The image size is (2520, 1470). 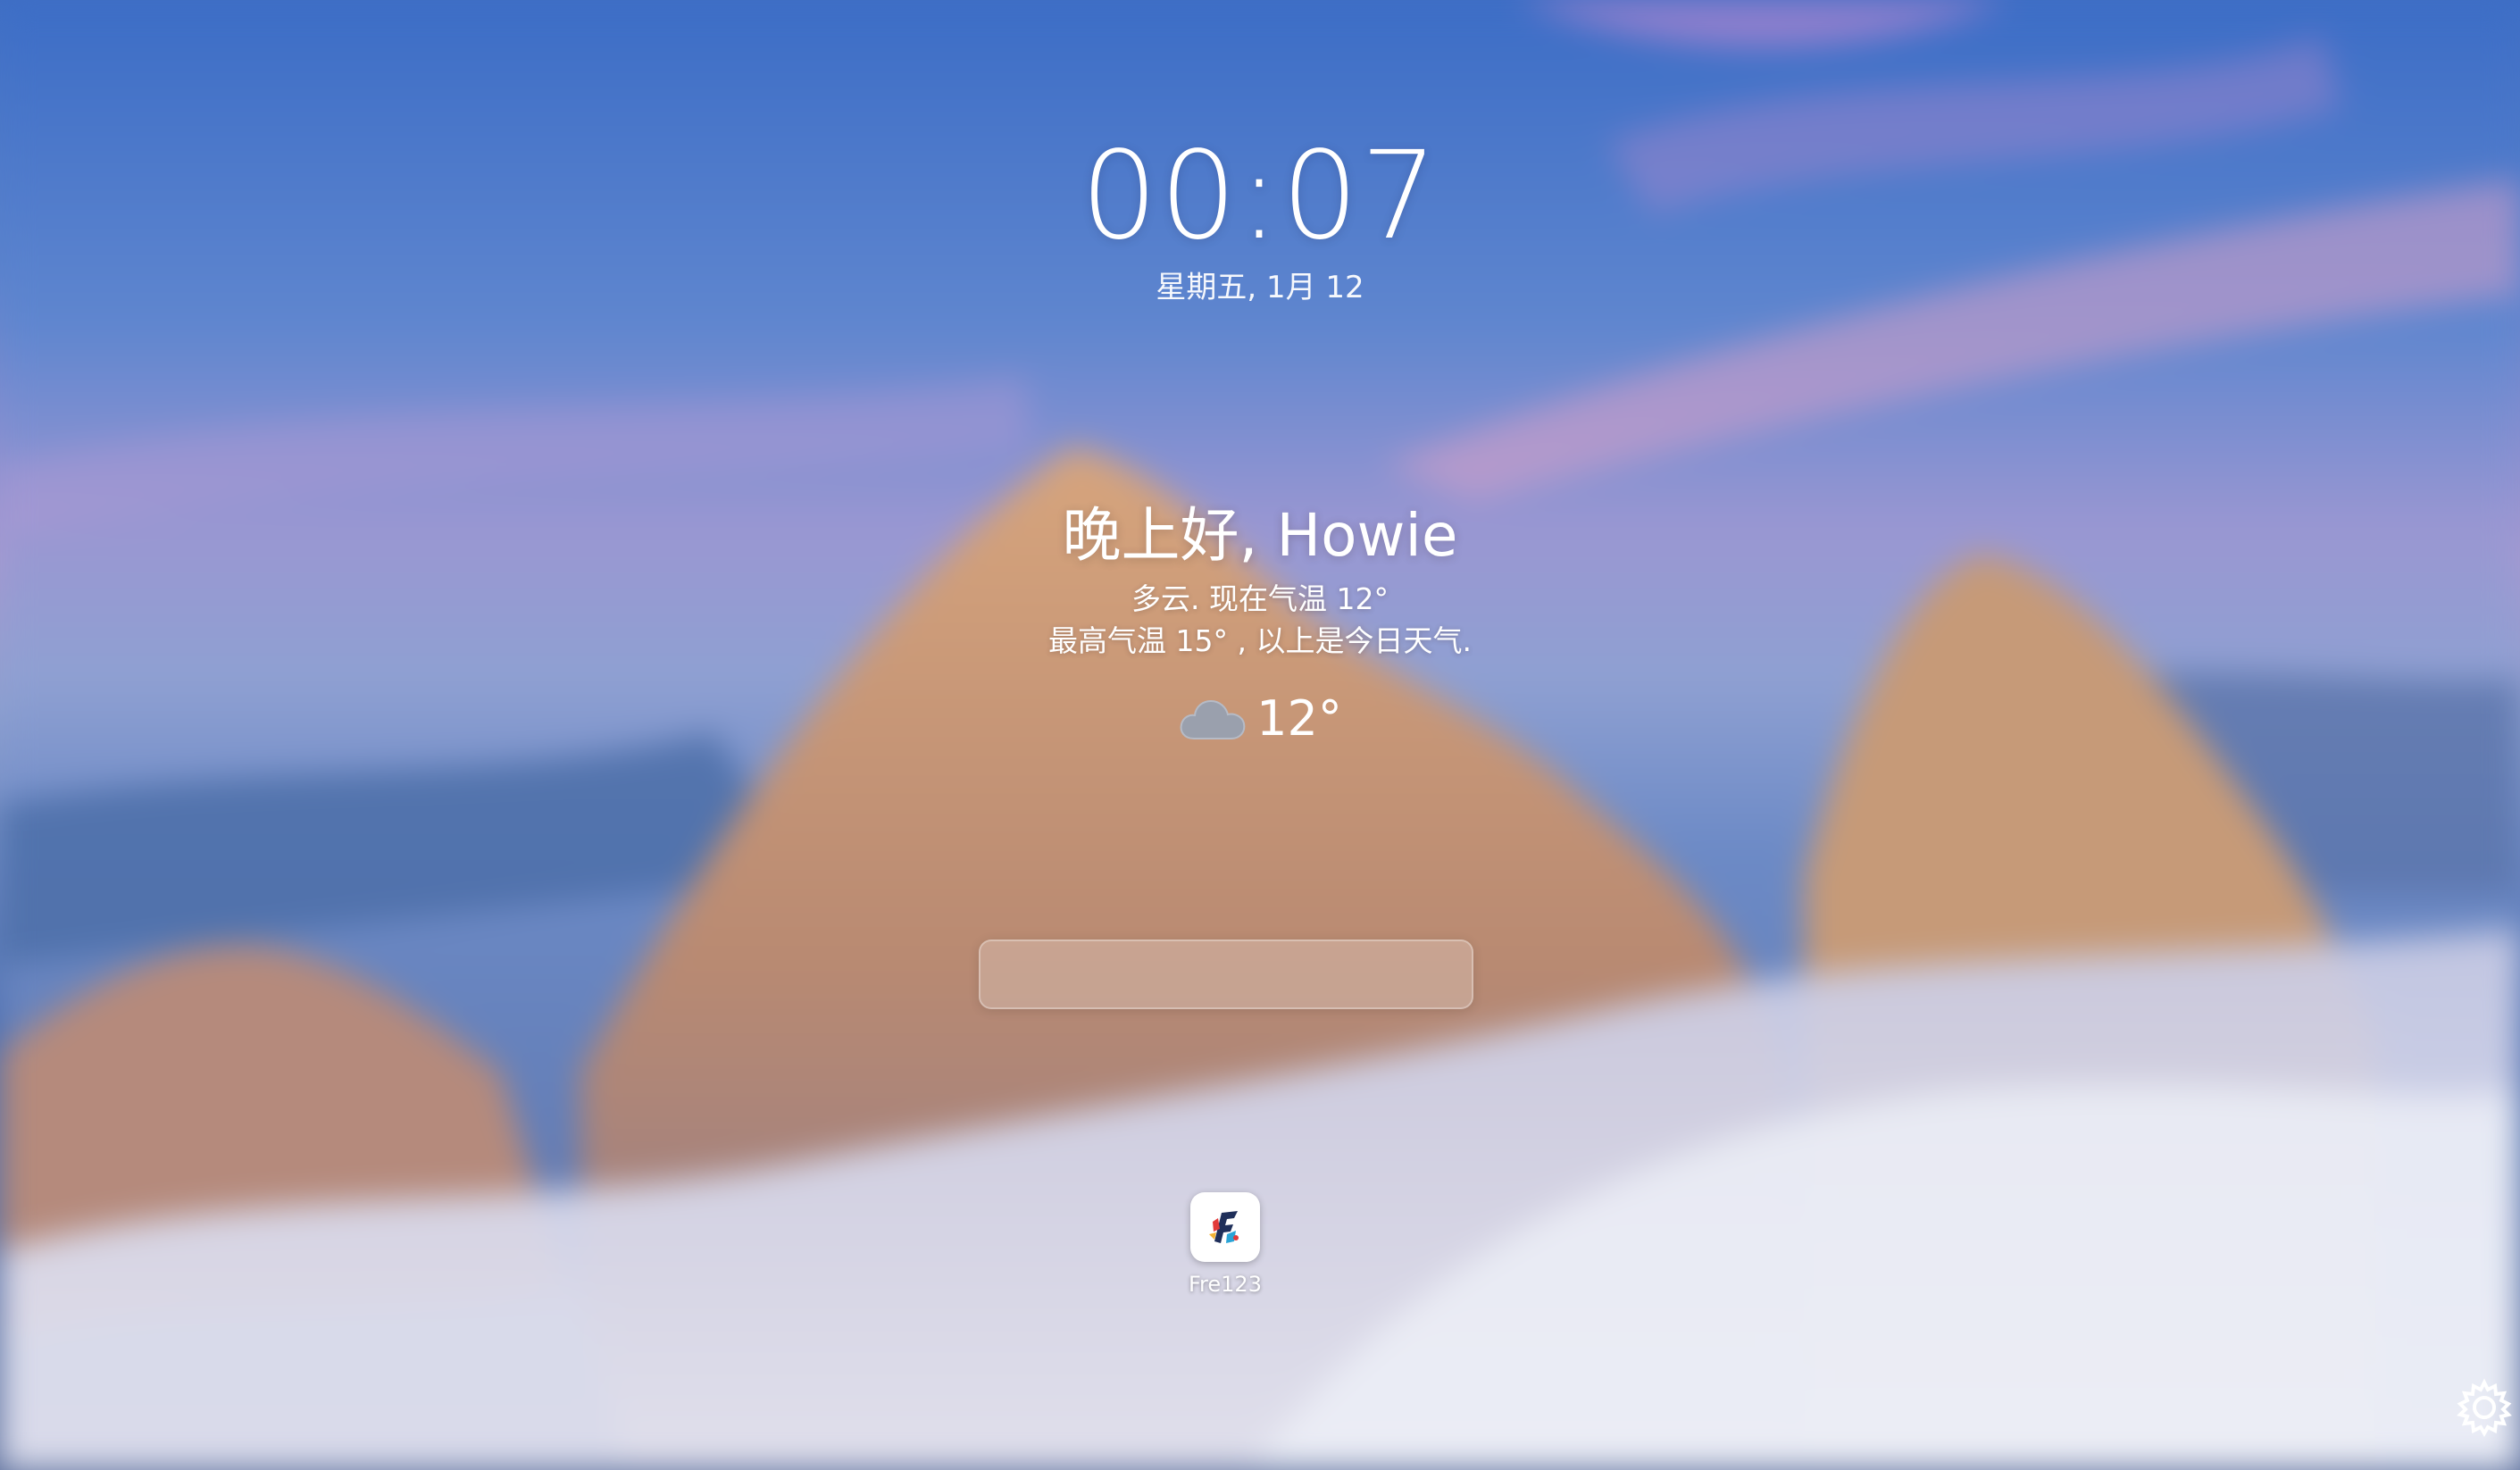 What do you see at coordinates (1225, 1284) in the screenshot?
I see `app-label: Fre123` at bounding box center [1225, 1284].